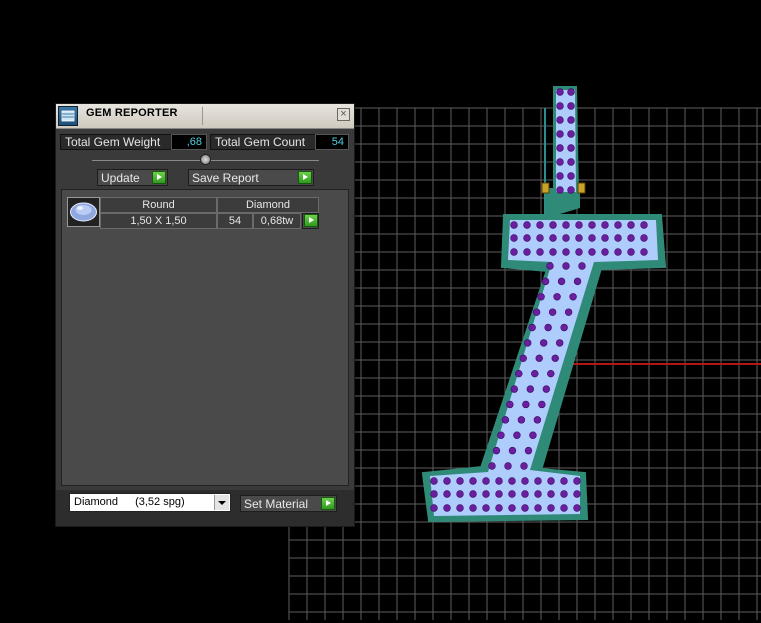 This screenshot has height=623, width=761. Describe the element at coordinates (150, 502) in the screenshot. I see `material-select: Diamond (3,52 spg)` at that location.